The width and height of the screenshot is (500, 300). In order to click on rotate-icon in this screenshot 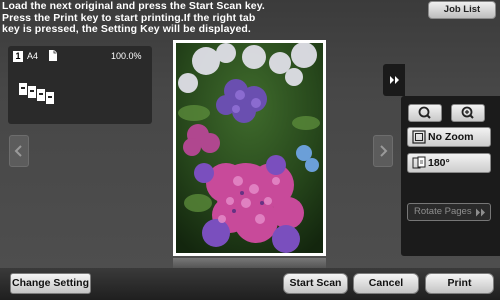, I will do `click(419, 162)`.